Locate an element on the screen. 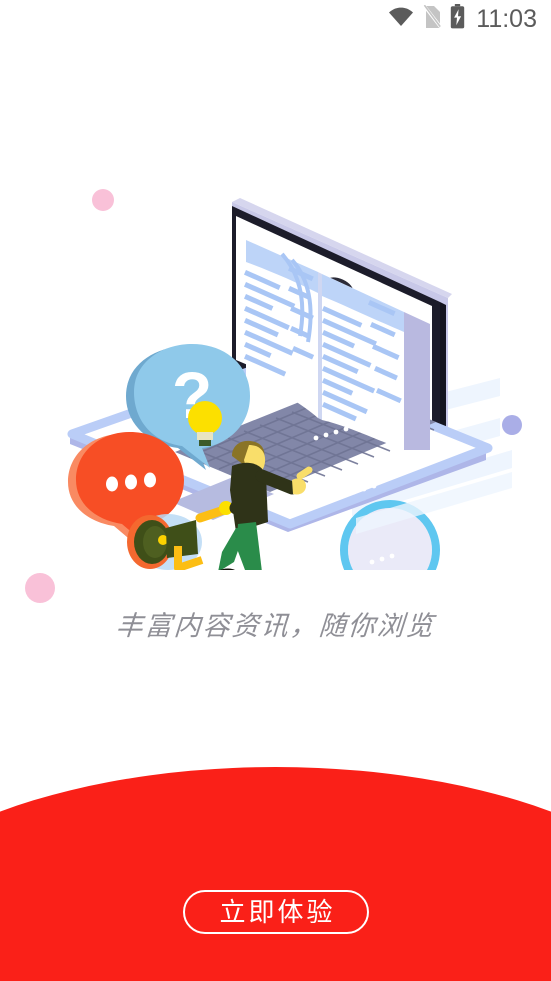 The width and height of the screenshot is (551, 981). decorative-dot-pink-top is located at coordinates (103, 200).